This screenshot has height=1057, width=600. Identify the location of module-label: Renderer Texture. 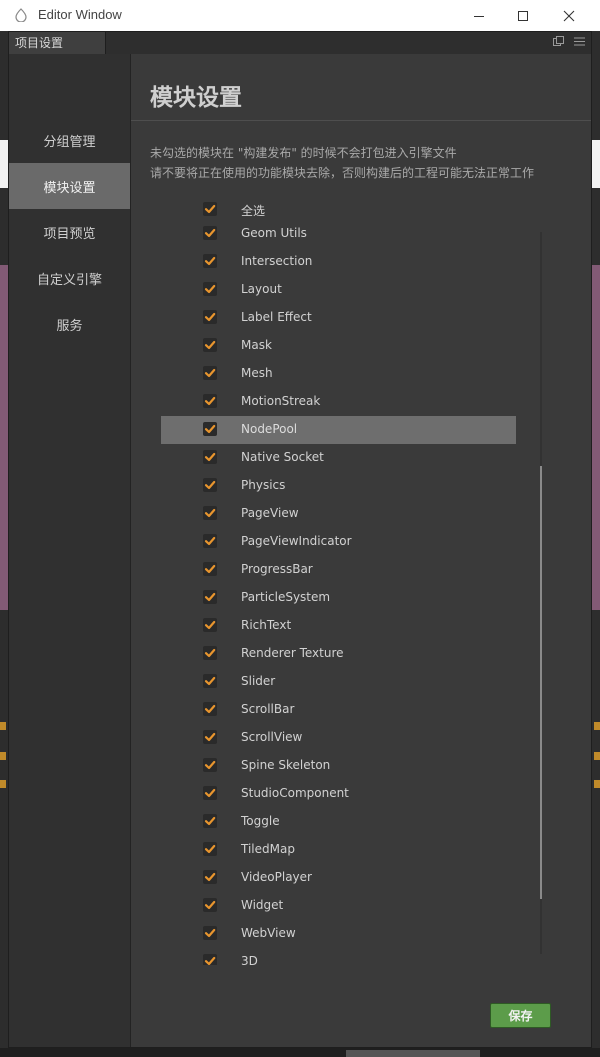
(292, 653).